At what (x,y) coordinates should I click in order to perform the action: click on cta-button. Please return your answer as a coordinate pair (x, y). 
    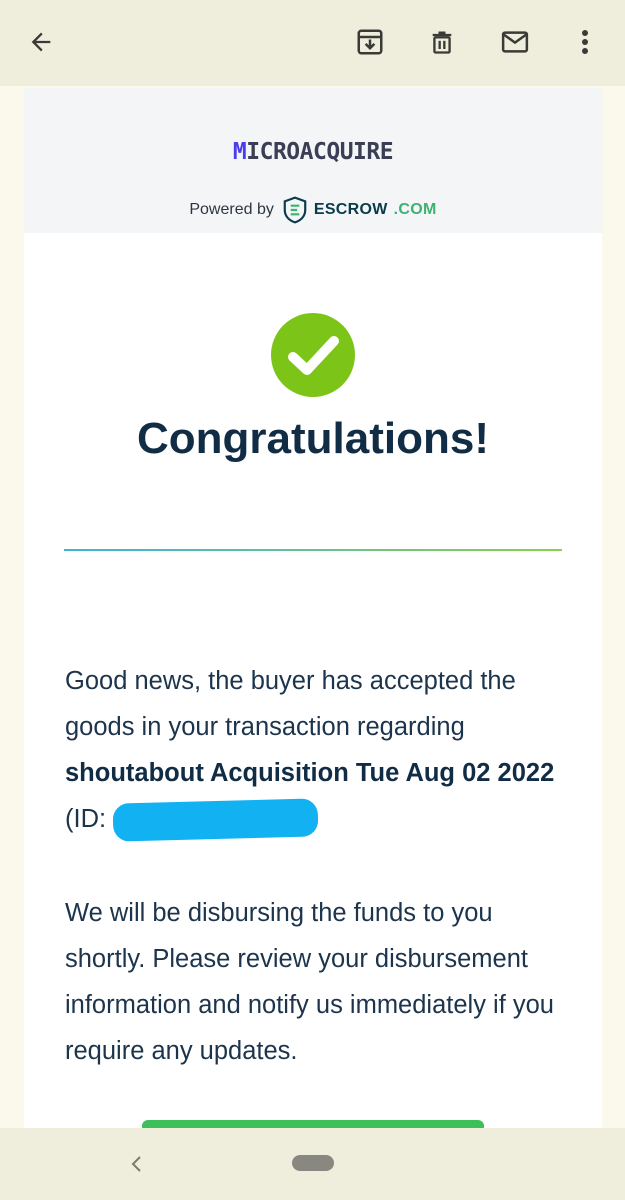
    Looking at the image, I should click on (313, 1124).